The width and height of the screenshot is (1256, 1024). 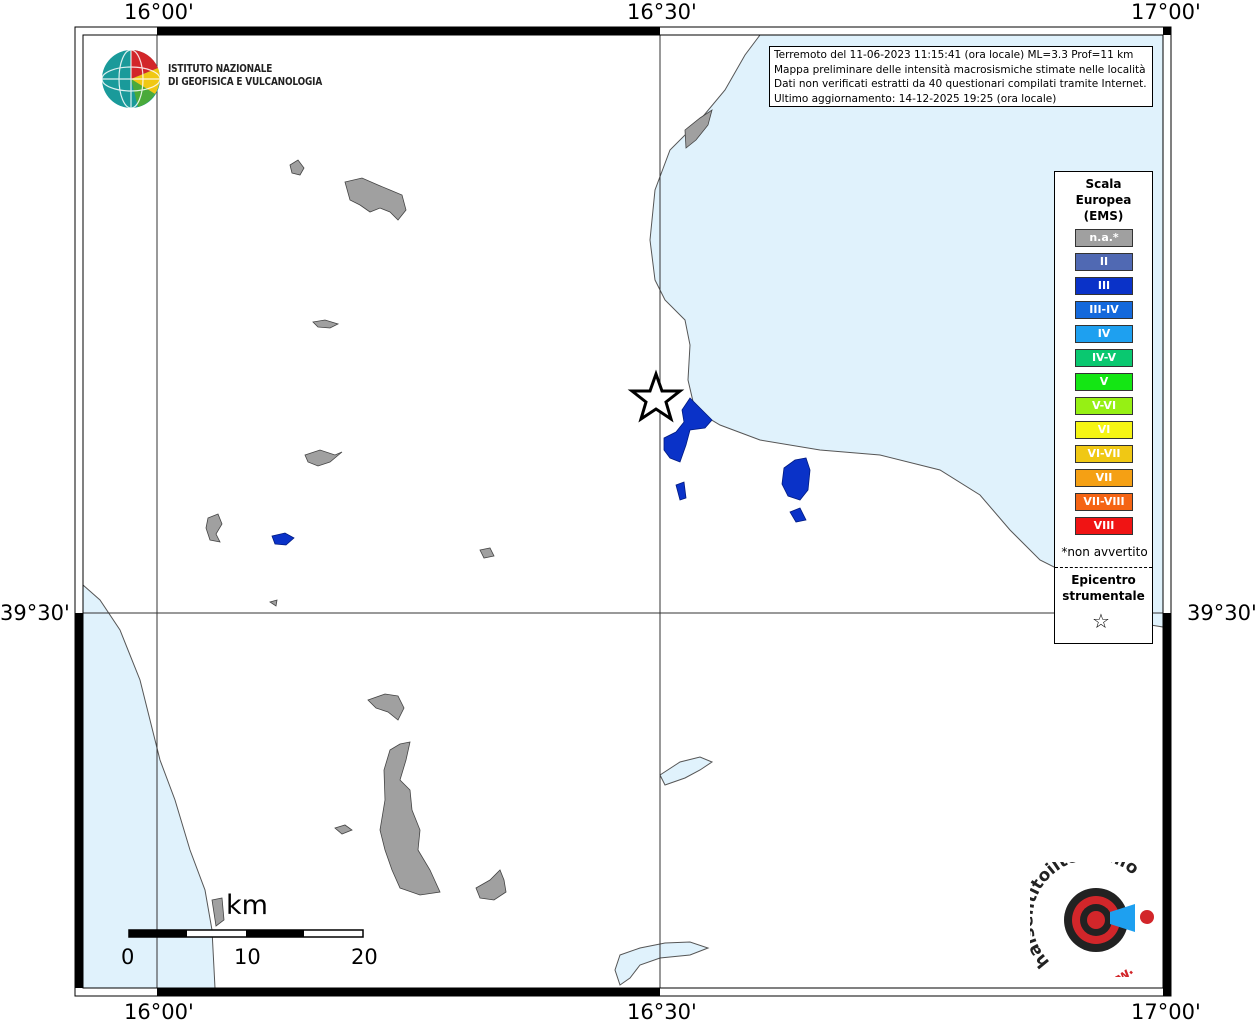 What do you see at coordinates (131, 79) in the screenshot?
I see `ingv-globe-logo` at bounding box center [131, 79].